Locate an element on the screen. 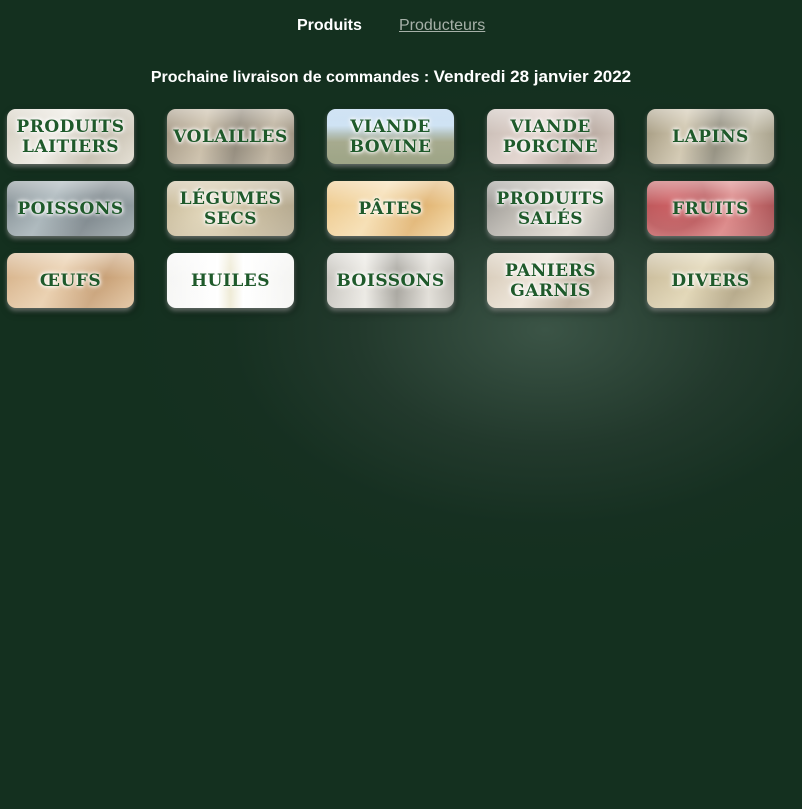 The height and width of the screenshot is (809, 802). category-tile-produits-sales: PRODUITS SALÉS is located at coordinates (550, 208).